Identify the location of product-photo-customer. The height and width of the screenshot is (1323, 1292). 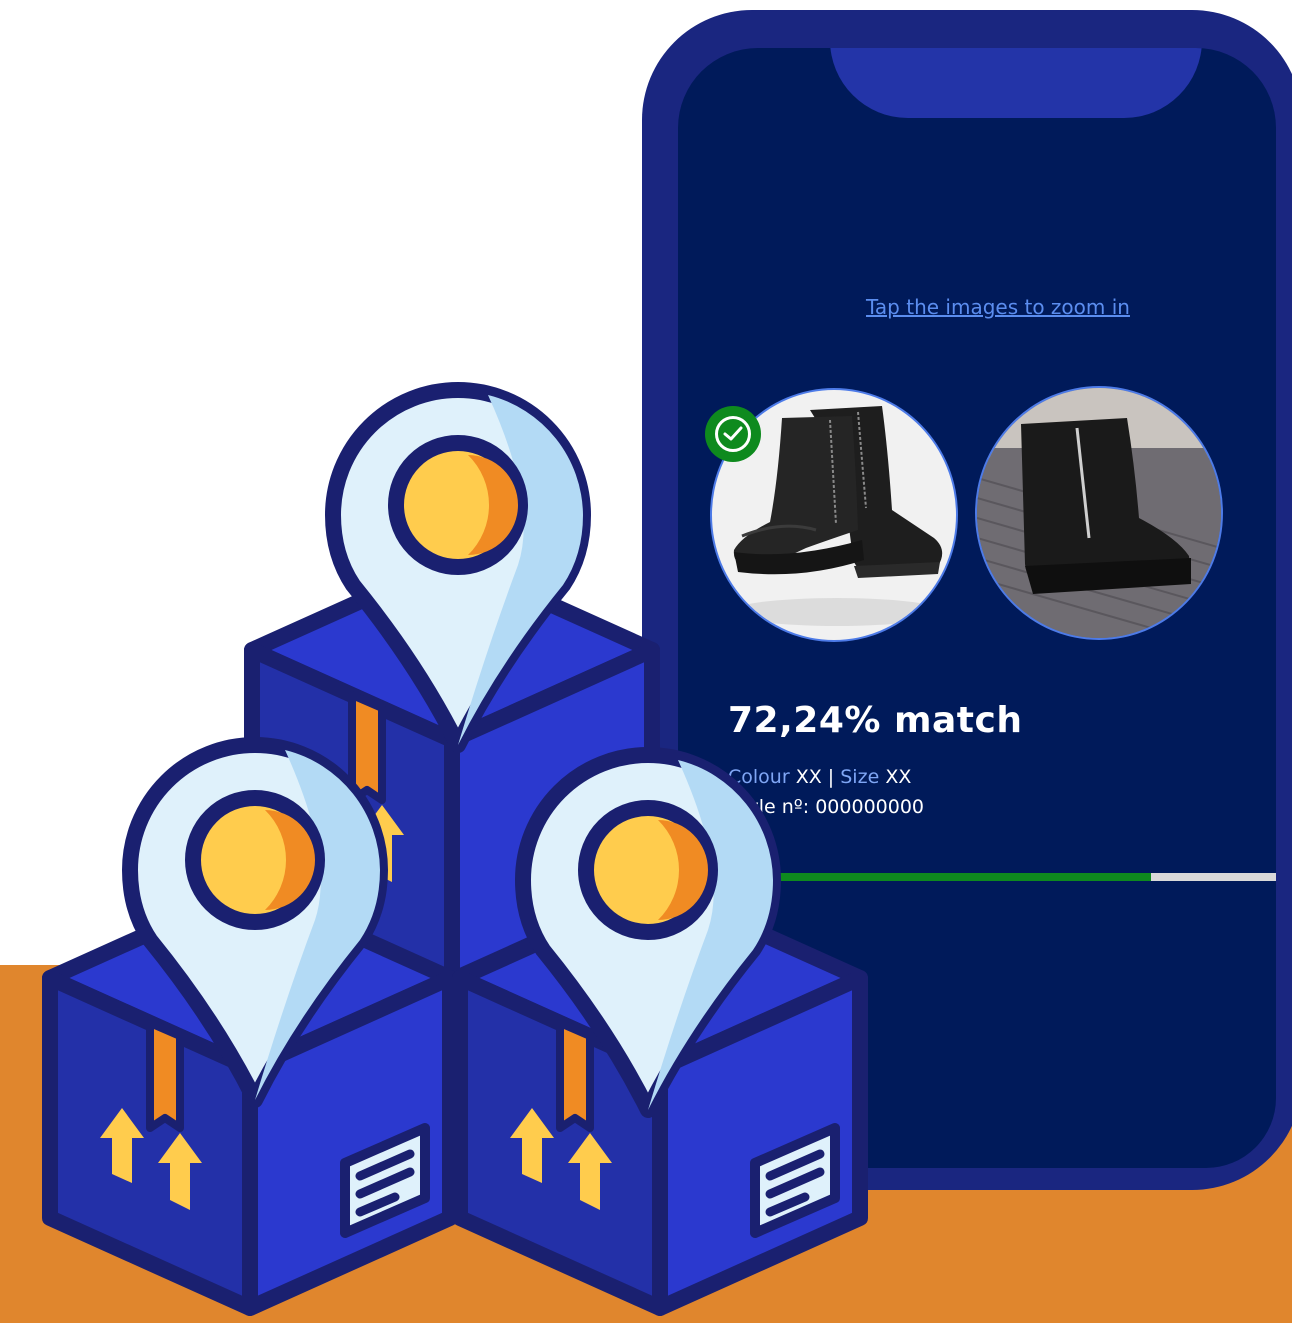
(1099, 513).